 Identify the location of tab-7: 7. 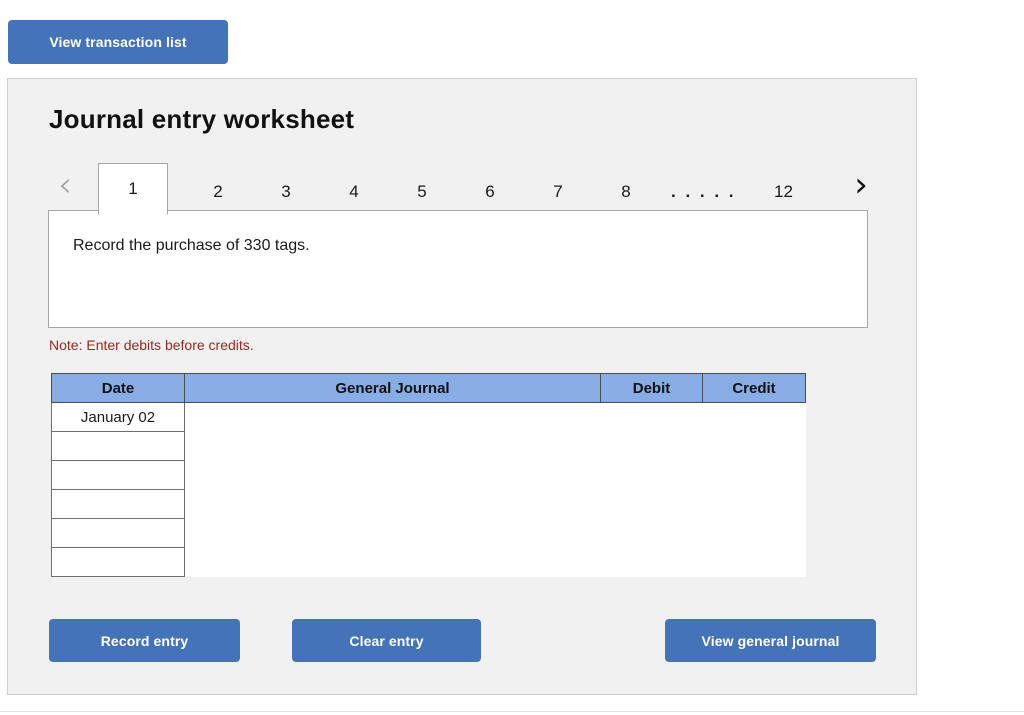
(558, 191).